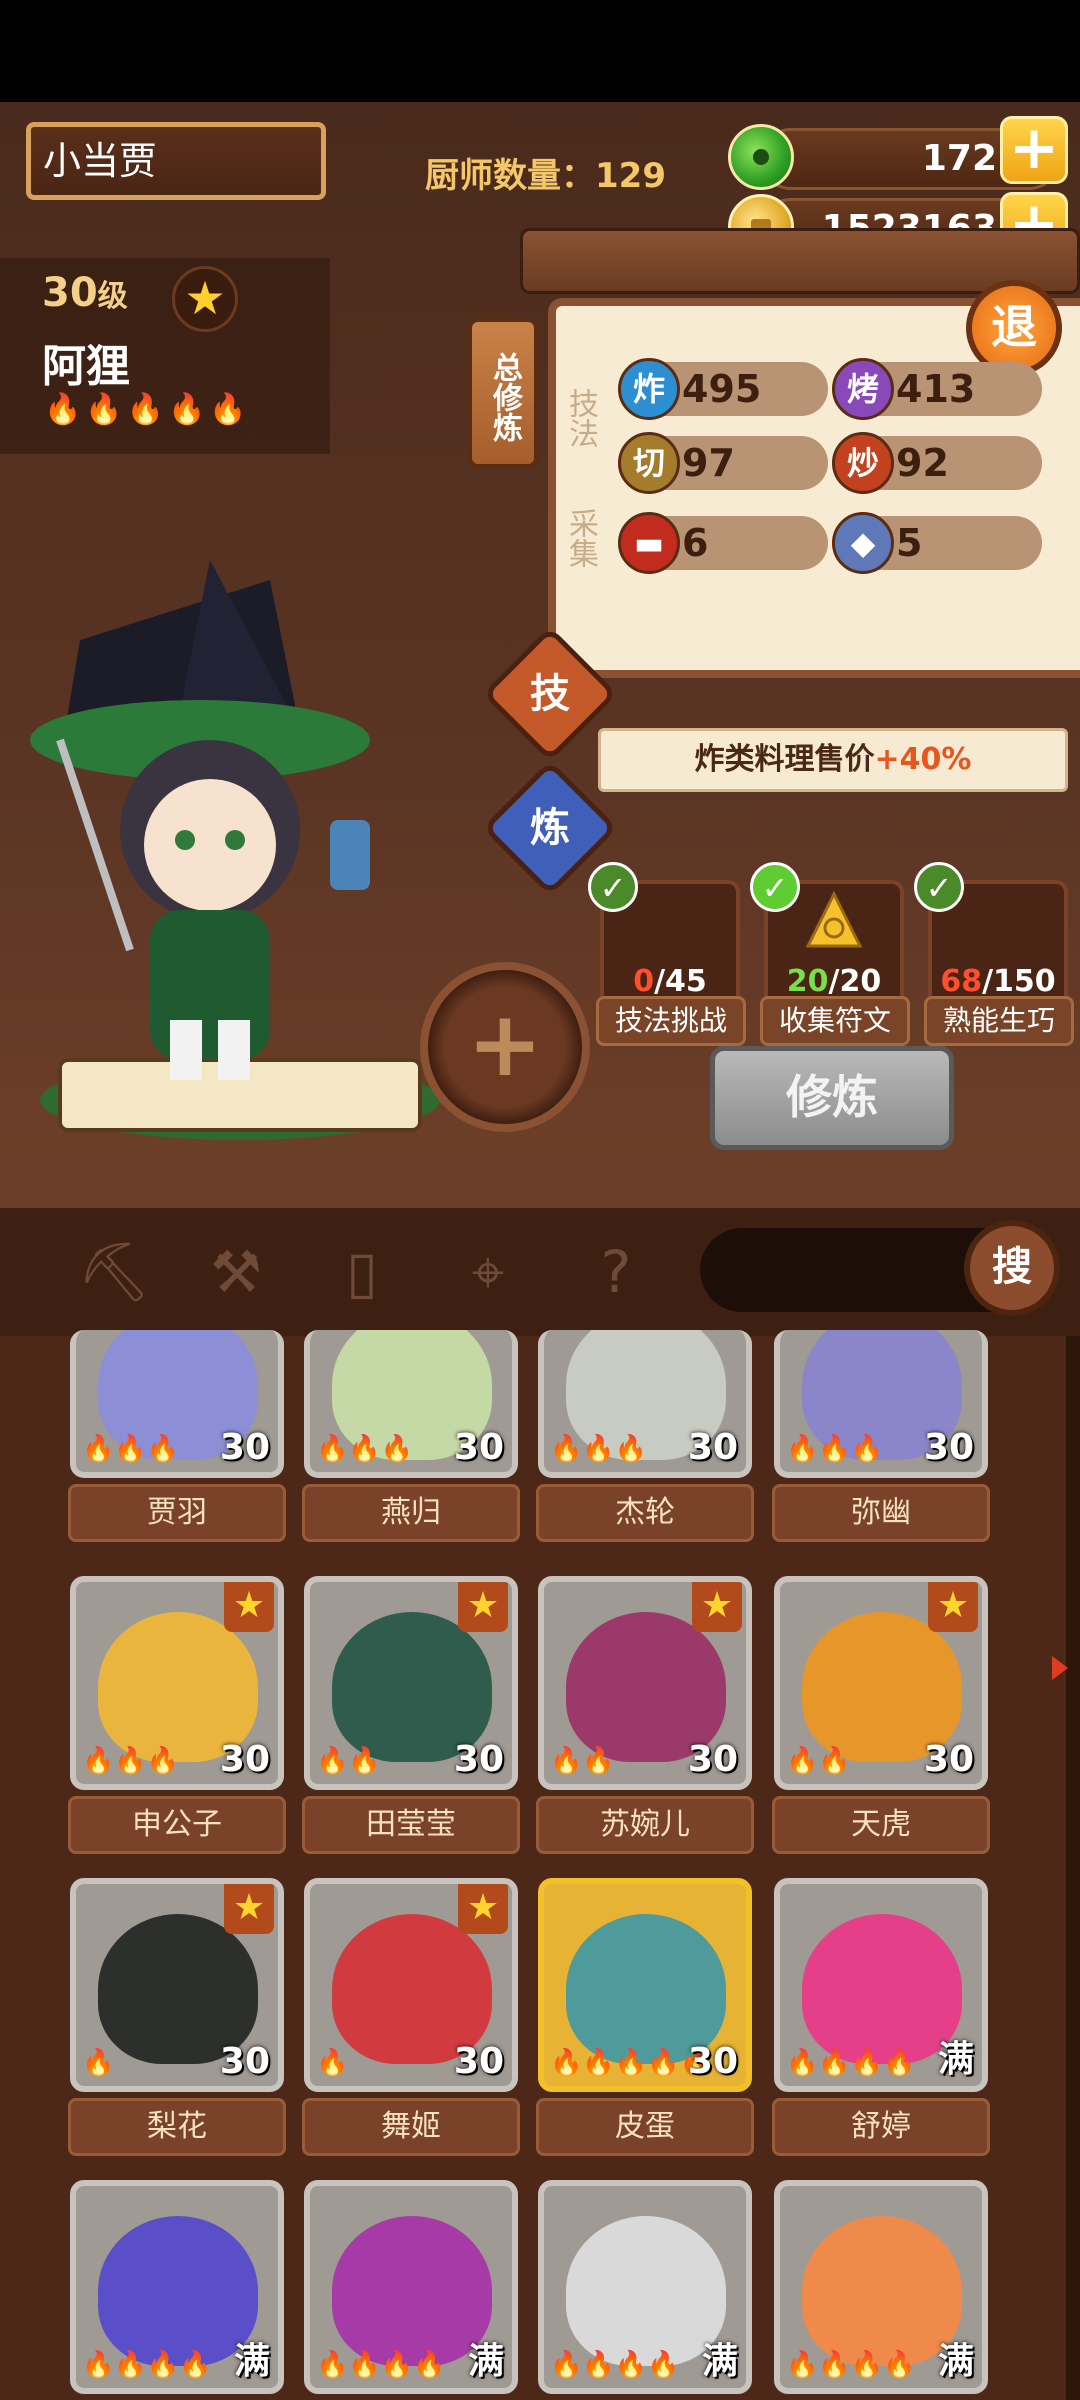  What do you see at coordinates (909, 543) in the screenshot?
I see `stat-fish-value: 5` at bounding box center [909, 543].